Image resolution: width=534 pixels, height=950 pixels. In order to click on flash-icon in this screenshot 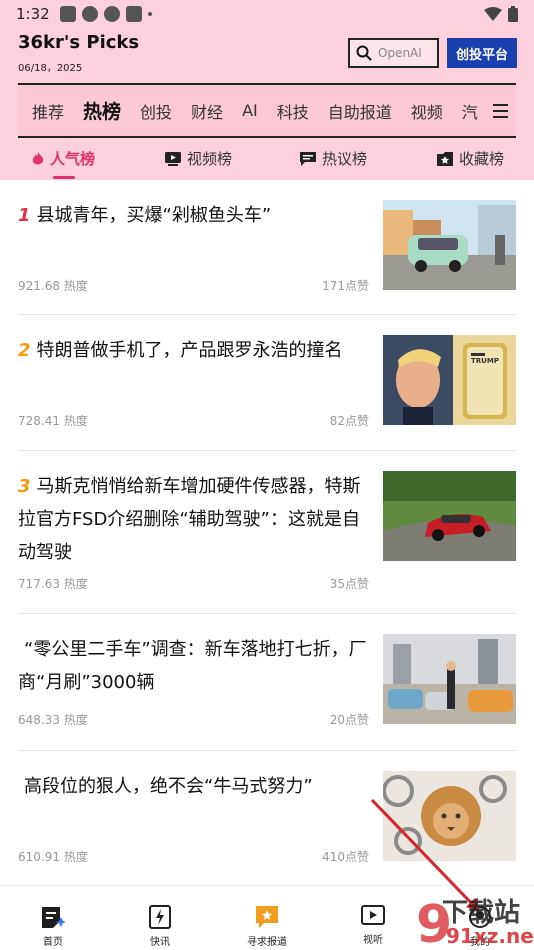, I will do `click(160, 917)`.